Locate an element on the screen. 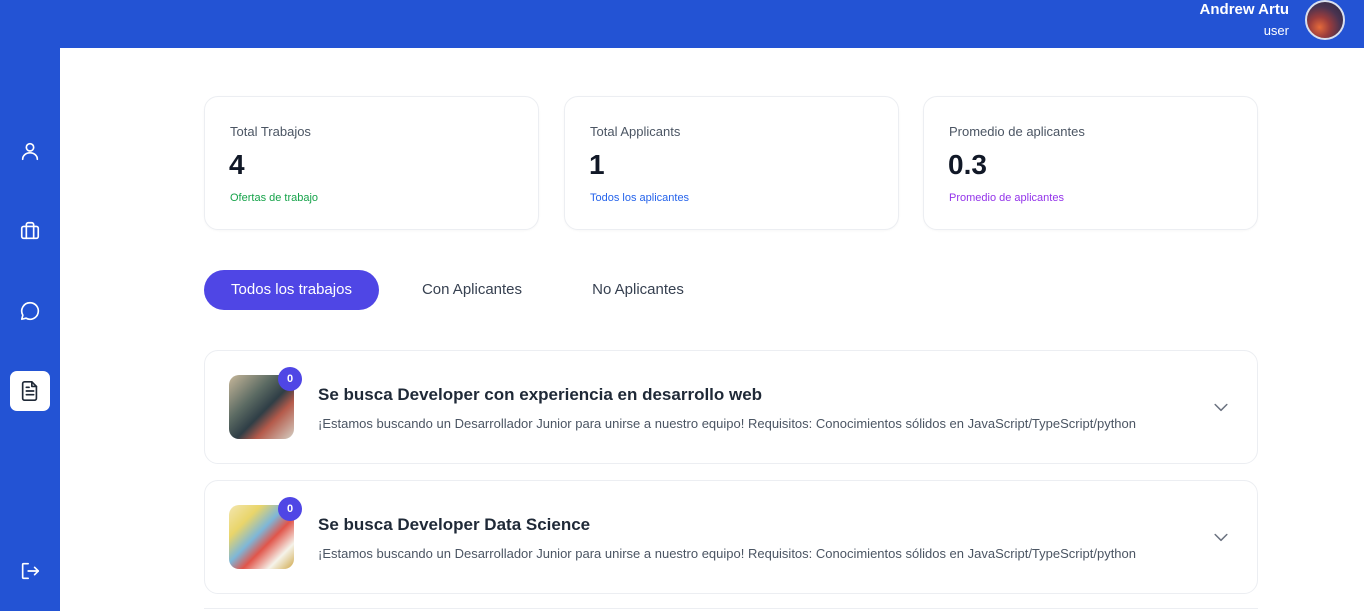 The width and height of the screenshot is (1364, 611). briefcase-icon is located at coordinates (30, 230).